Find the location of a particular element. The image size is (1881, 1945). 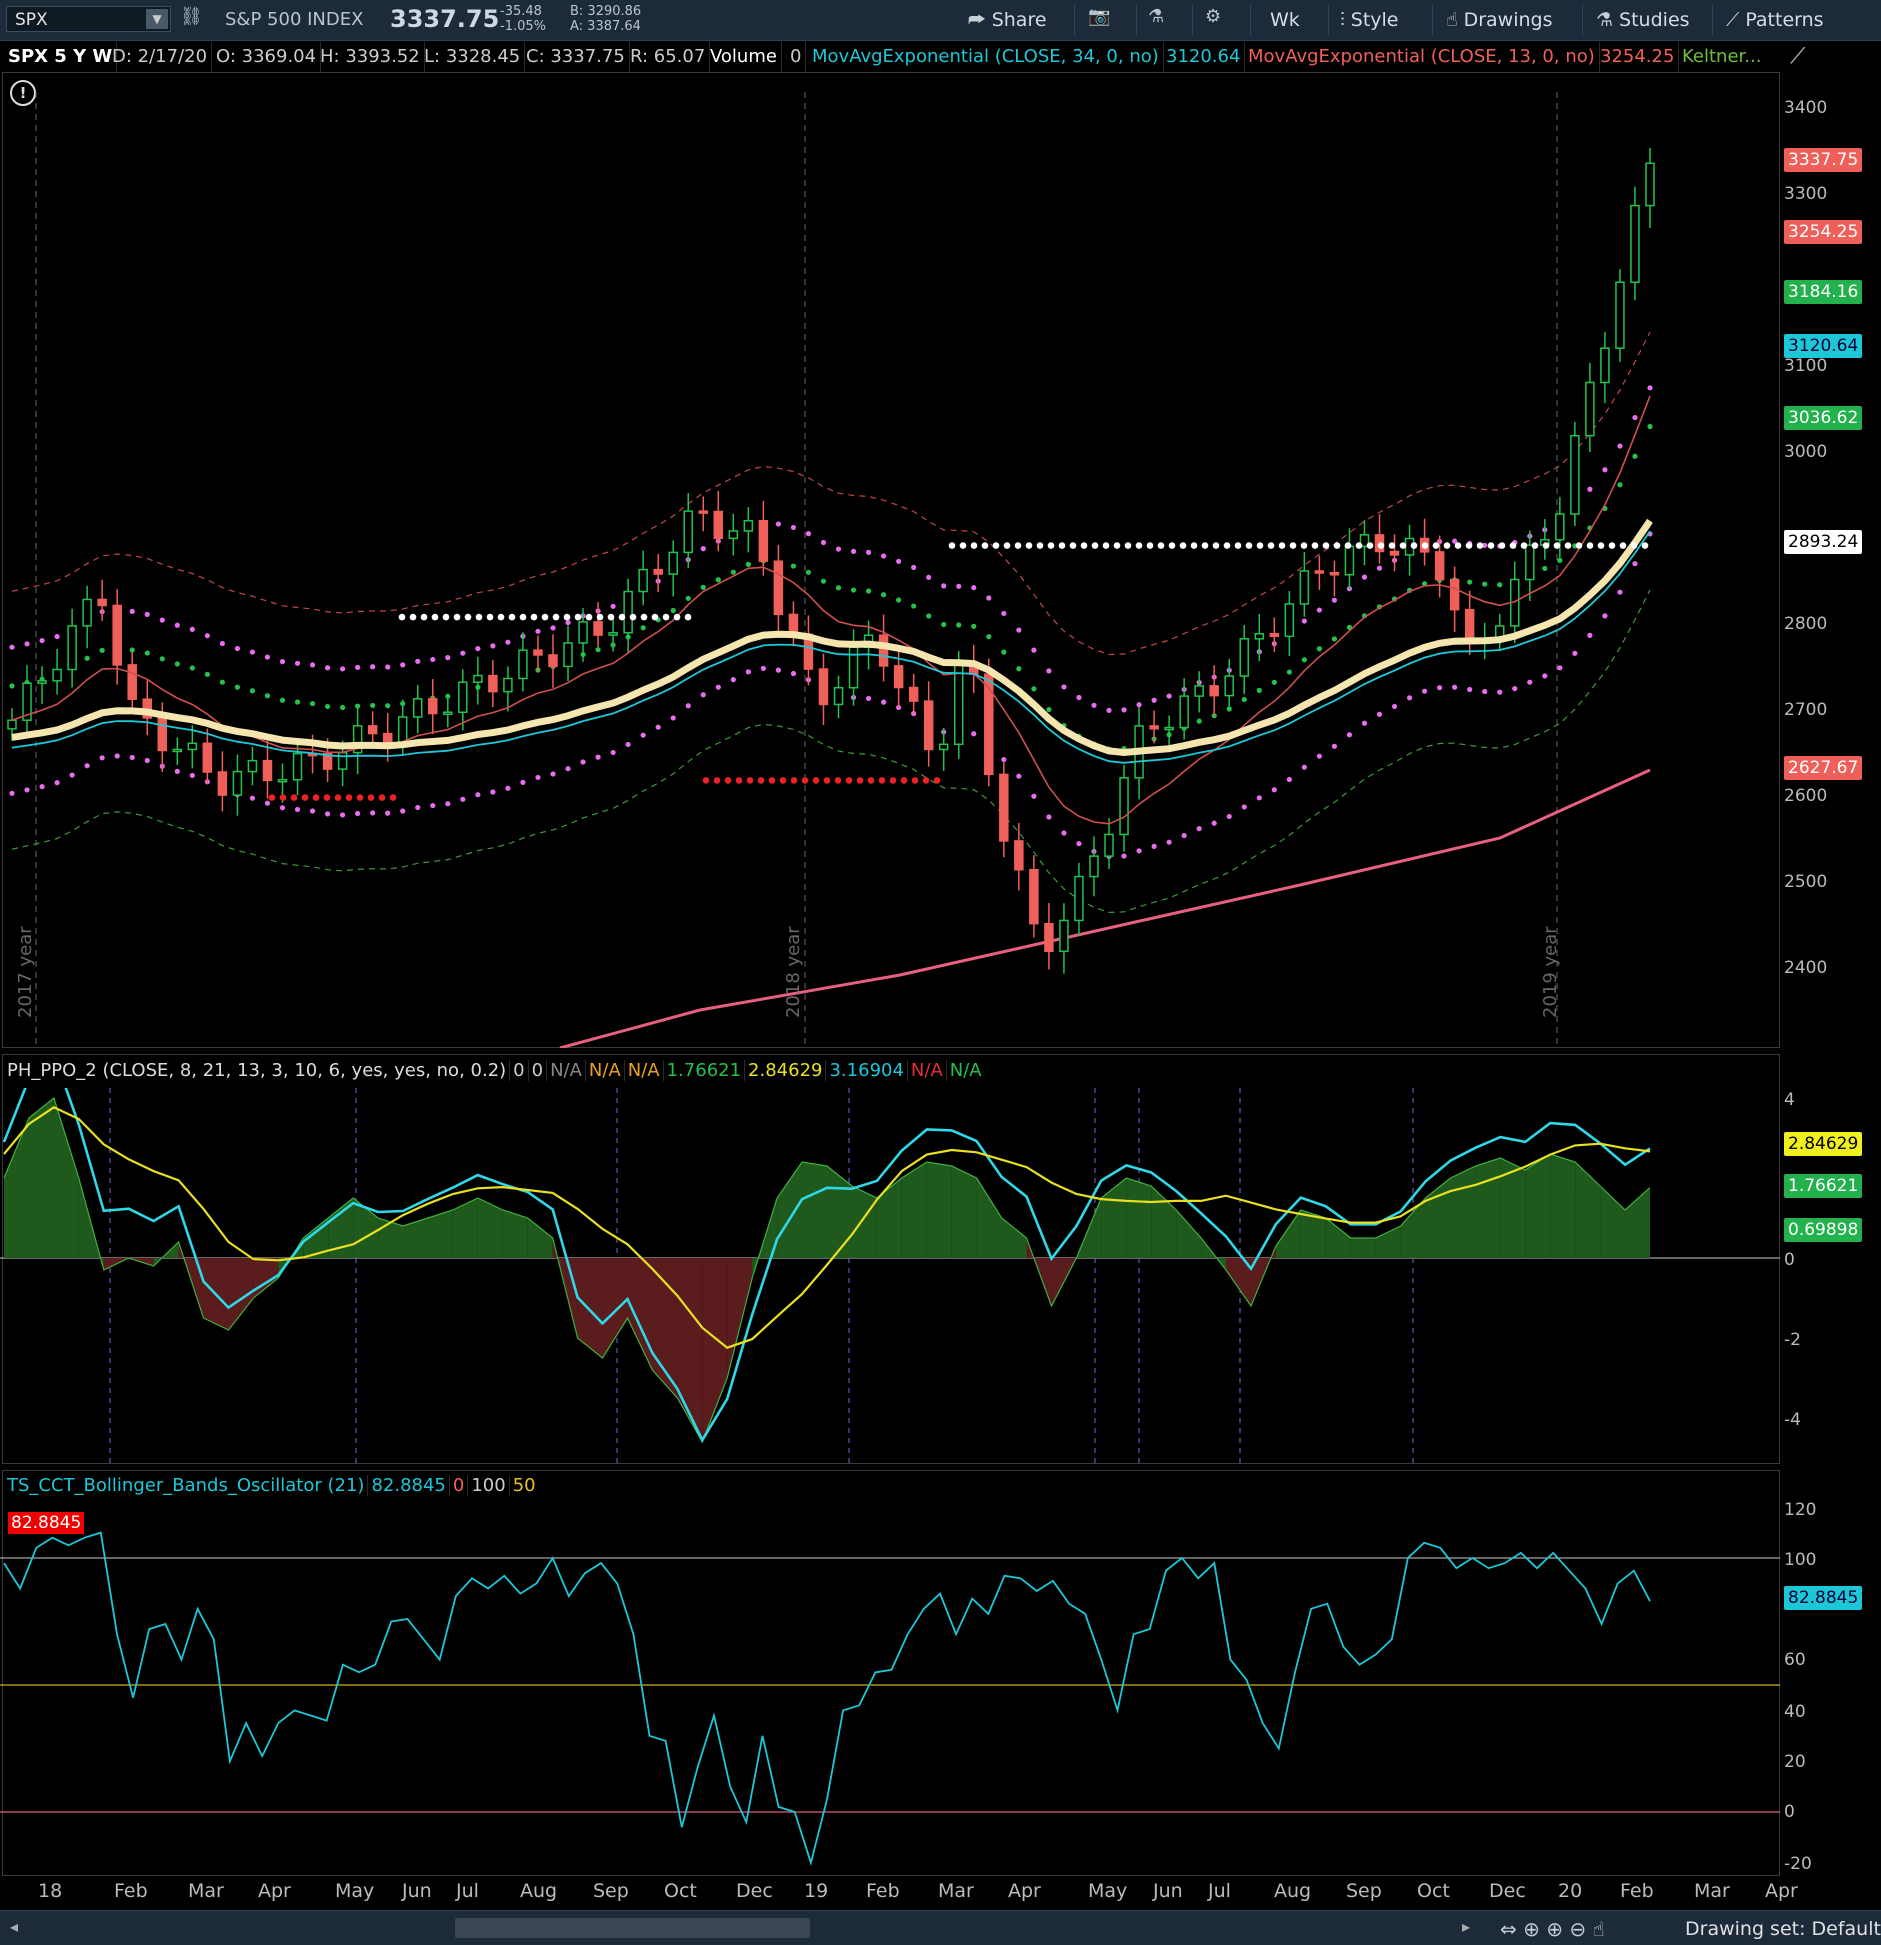

ppo-hist-tag: 1.76621 is located at coordinates (1823, 1186).